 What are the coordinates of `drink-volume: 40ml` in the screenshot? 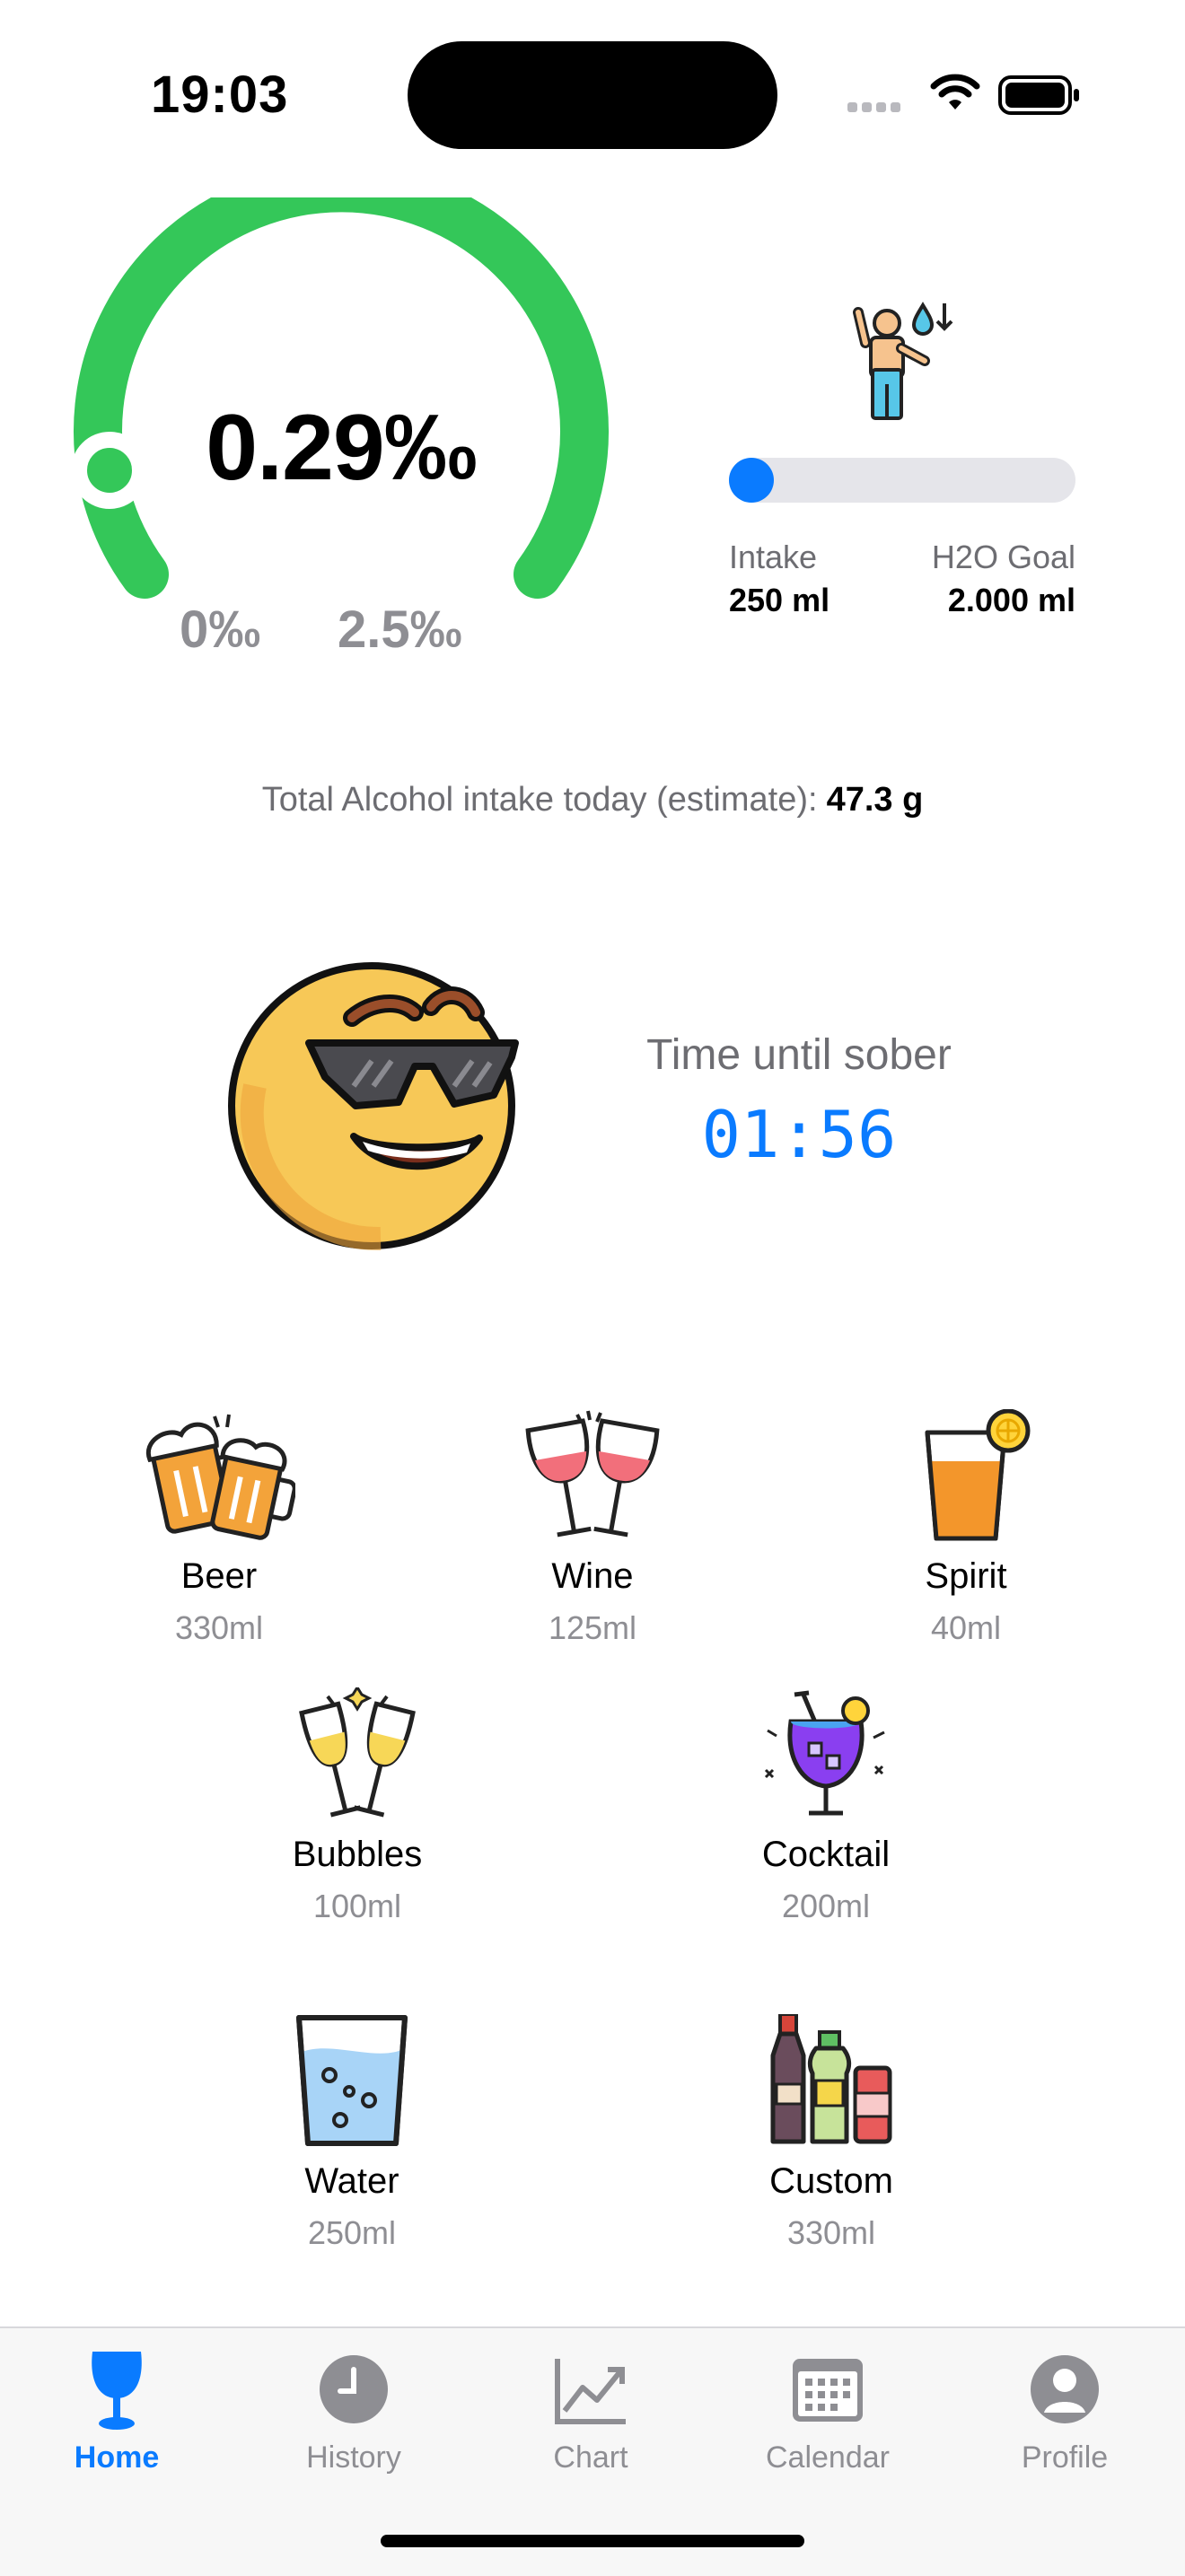 It's located at (966, 1627).